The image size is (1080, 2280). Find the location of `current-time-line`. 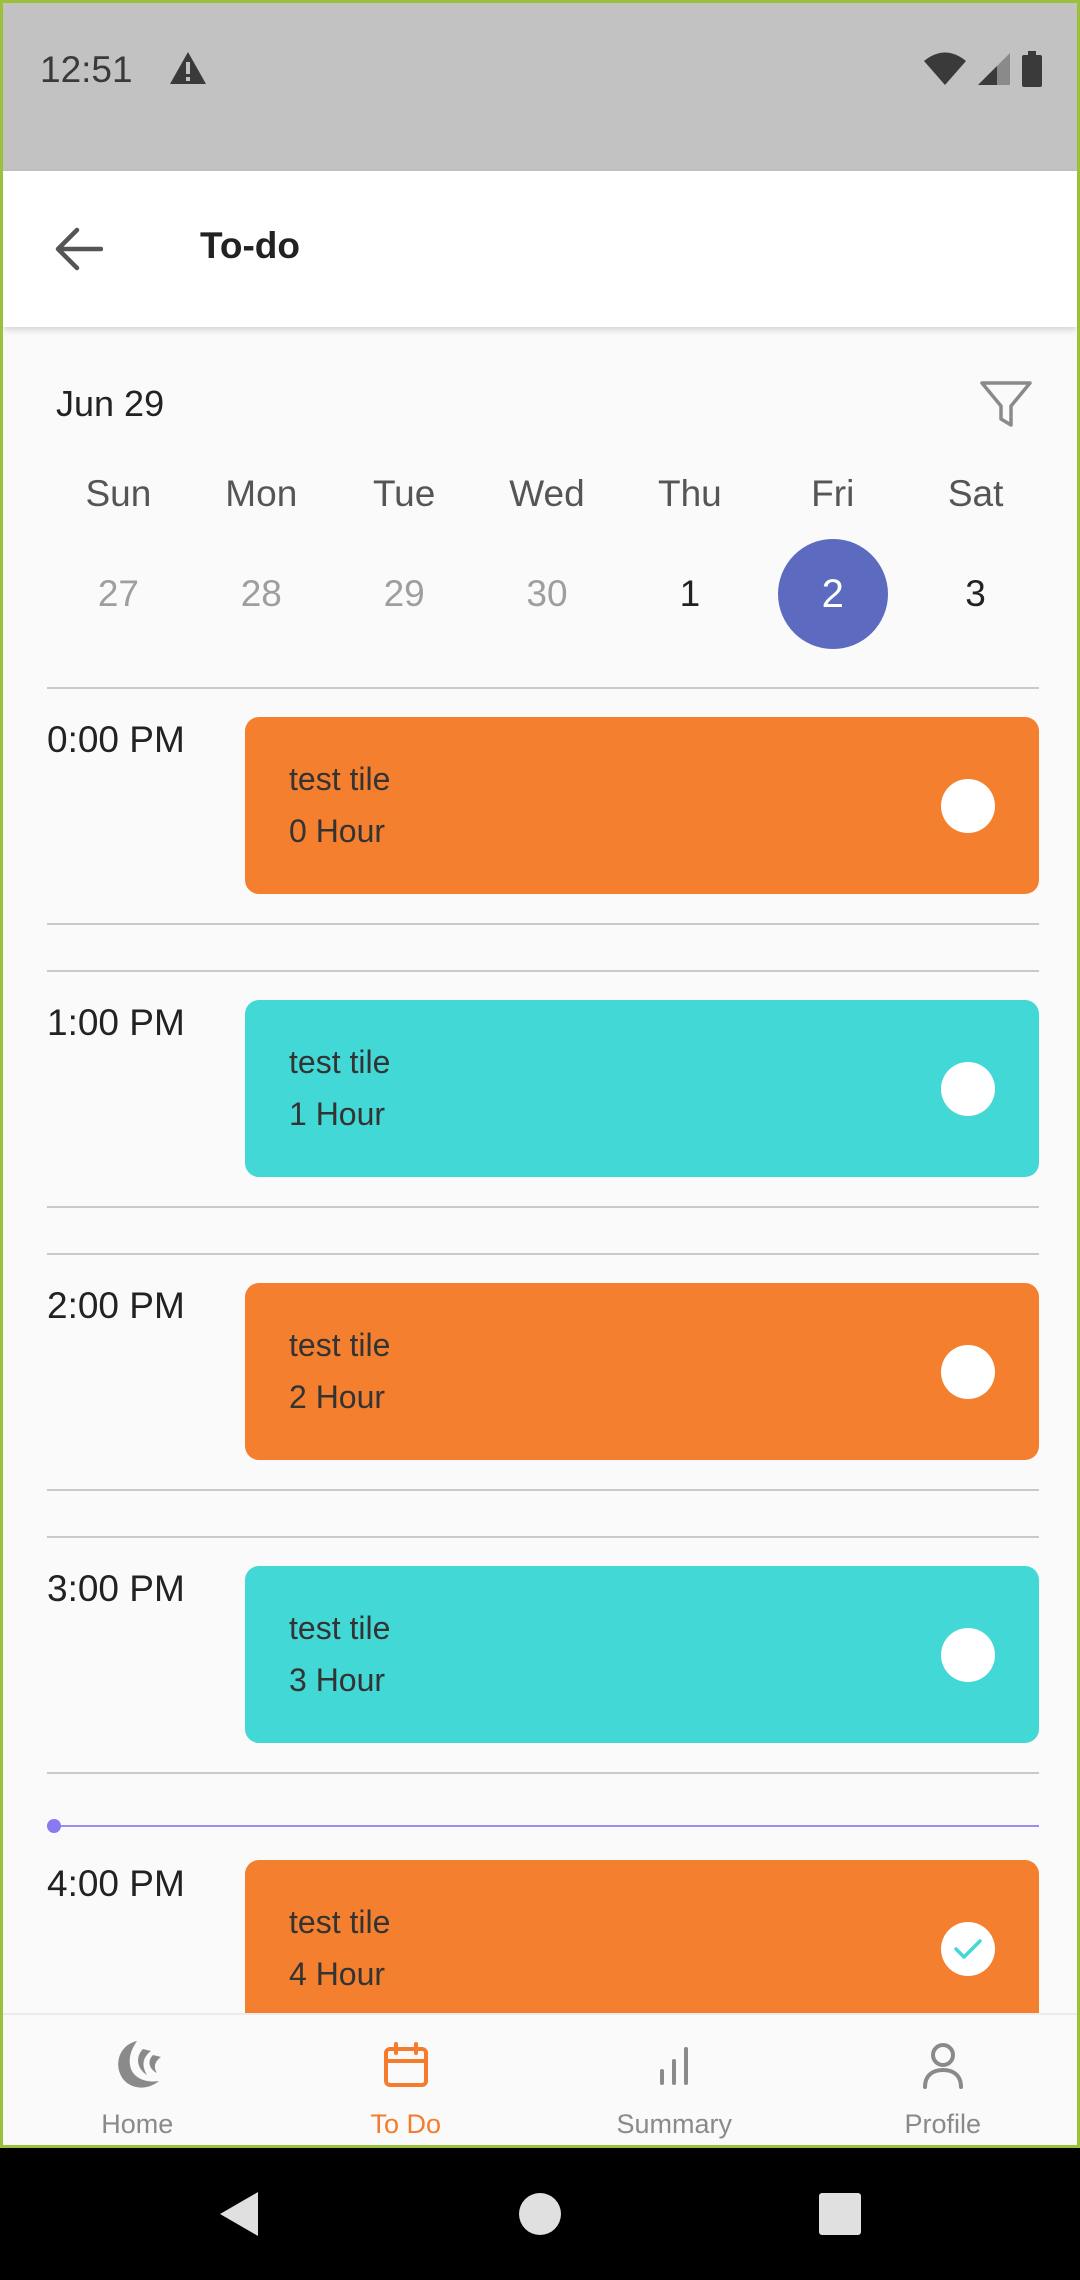

current-time-line is located at coordinates (543, 1826).